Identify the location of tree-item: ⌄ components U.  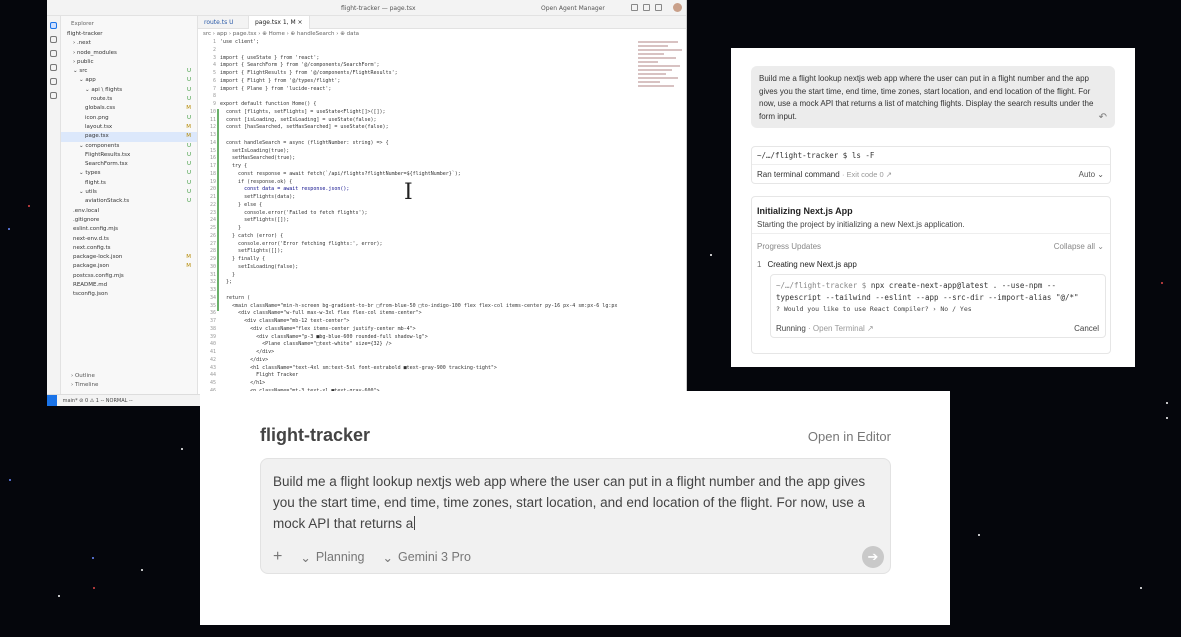
(129, 146).